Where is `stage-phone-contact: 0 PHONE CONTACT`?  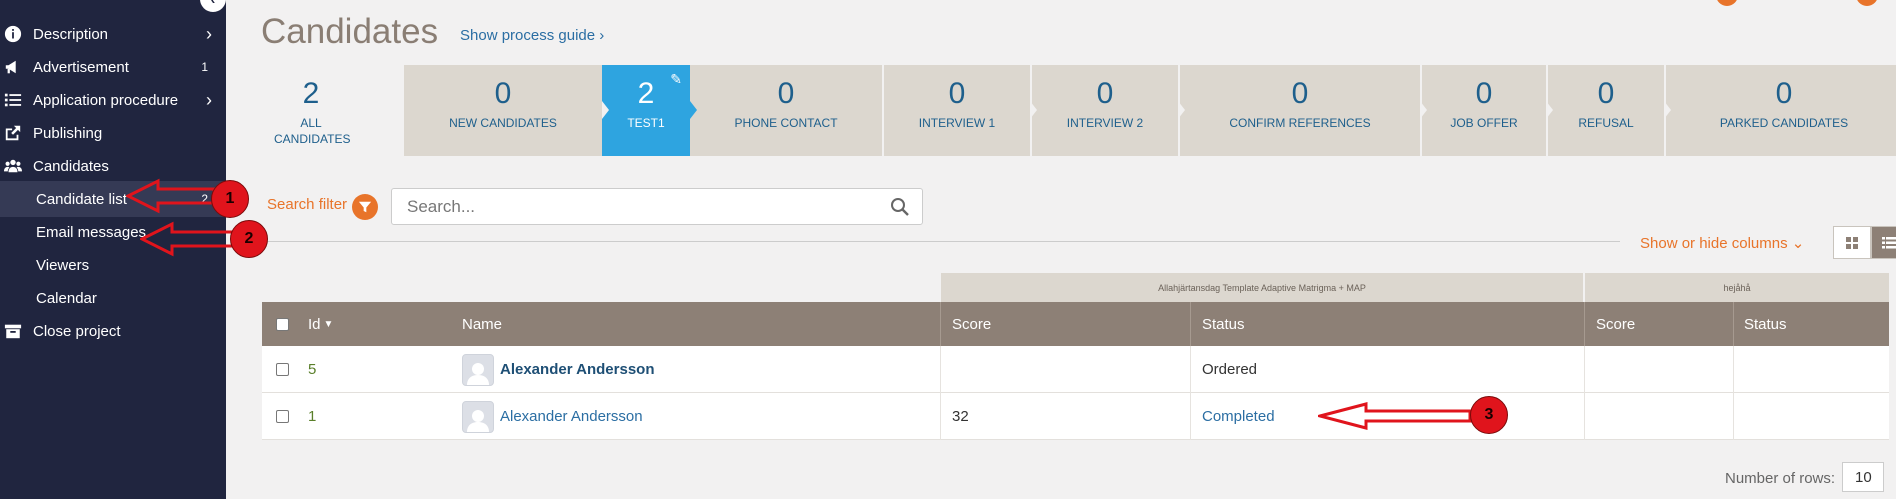
stage-phone-contact: 0 PHONE CONTACT is located at coordinates (786, 110).